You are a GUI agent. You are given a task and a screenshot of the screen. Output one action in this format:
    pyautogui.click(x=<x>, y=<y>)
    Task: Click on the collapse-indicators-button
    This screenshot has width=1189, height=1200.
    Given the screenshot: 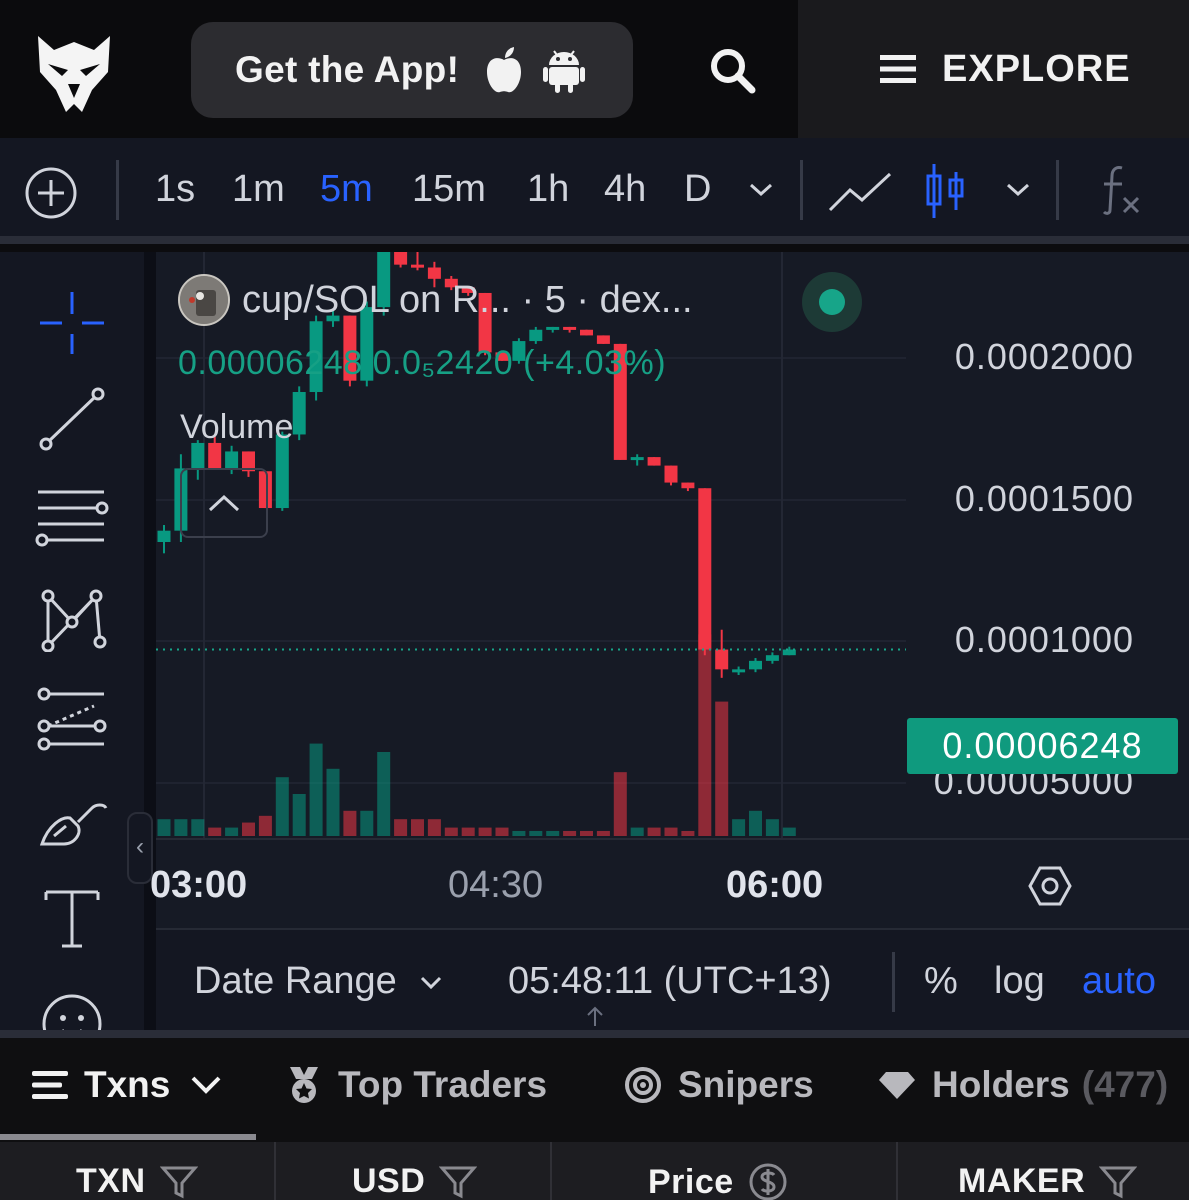 What is the action you would take?
    pyautogui.click(x=224, y=503)
    